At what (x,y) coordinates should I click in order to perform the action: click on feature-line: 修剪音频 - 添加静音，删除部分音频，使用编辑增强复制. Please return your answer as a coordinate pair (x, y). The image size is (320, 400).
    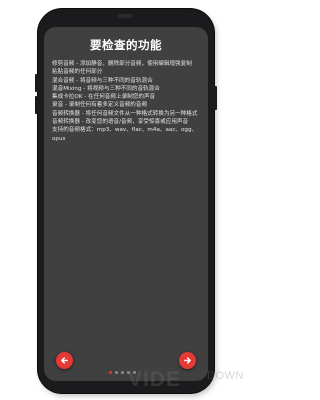
    Looking at the image, I should click on (122, 64).